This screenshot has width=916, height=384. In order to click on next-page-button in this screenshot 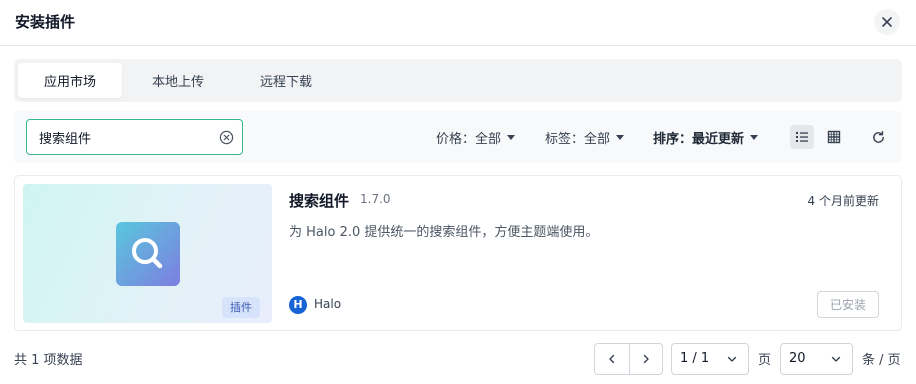, I will do `click(645, 359)`.